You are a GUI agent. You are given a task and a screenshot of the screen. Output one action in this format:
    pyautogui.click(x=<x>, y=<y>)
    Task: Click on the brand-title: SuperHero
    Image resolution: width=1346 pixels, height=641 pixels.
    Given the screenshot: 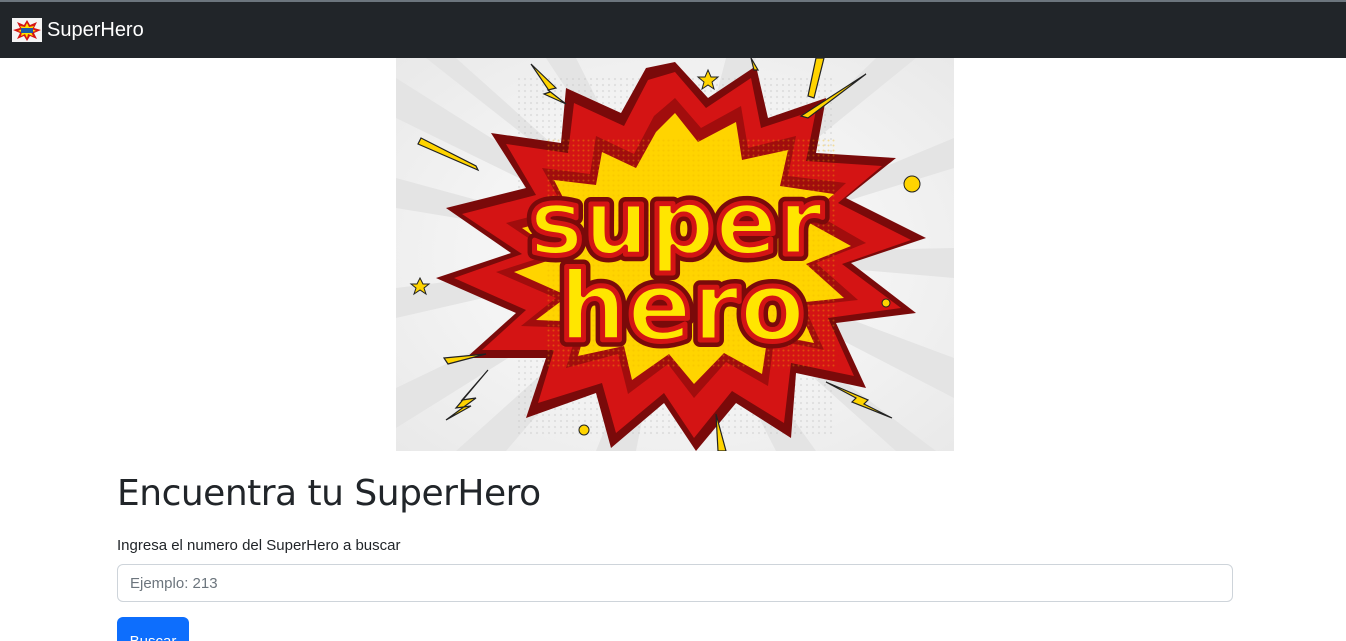 What is the action you would take?
    pyautogui.click(x=95, y=29)
    